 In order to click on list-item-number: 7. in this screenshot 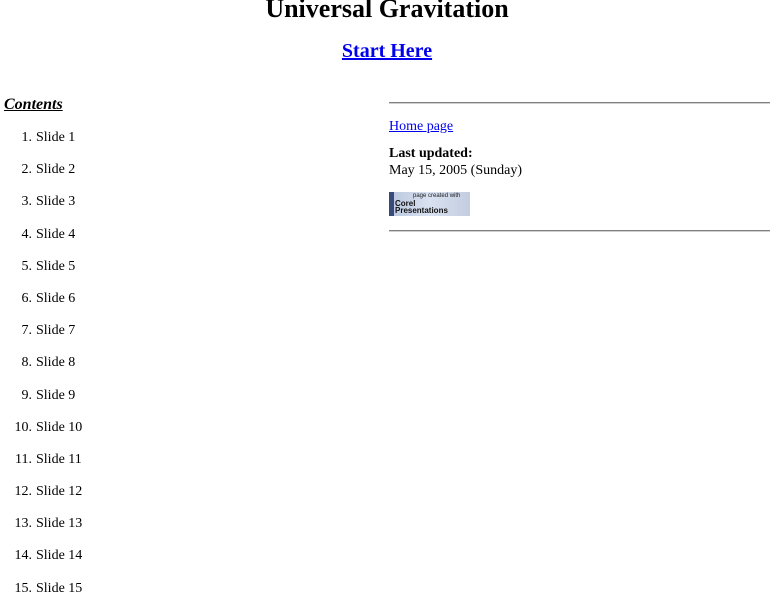, I will do `click(27, 331)`.